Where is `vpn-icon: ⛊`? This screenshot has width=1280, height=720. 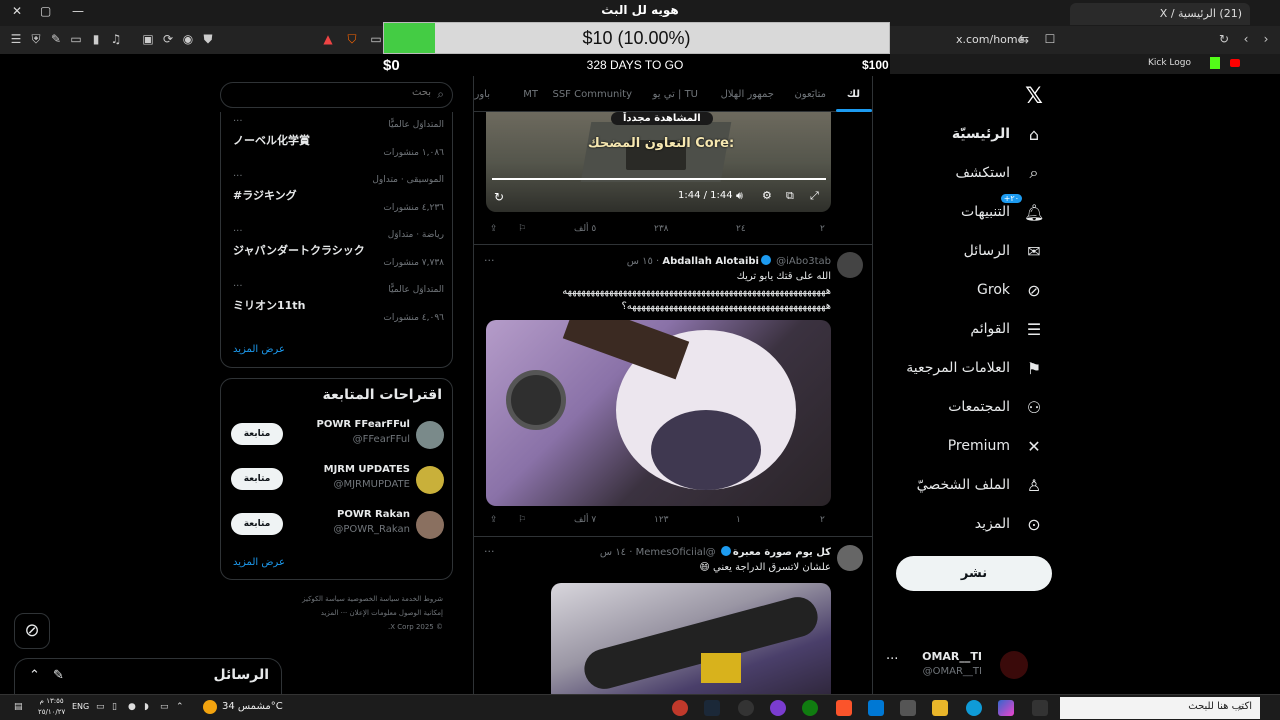 vpn-icon: ⛊ is located at coordinates (208, 39).